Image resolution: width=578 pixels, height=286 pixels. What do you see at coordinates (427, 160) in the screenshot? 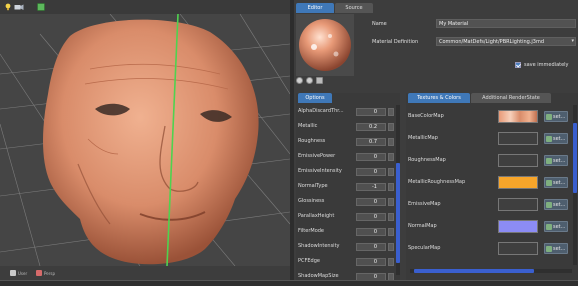
I see `texture-label: RoughnessMap` at bounding box center [427, 160].